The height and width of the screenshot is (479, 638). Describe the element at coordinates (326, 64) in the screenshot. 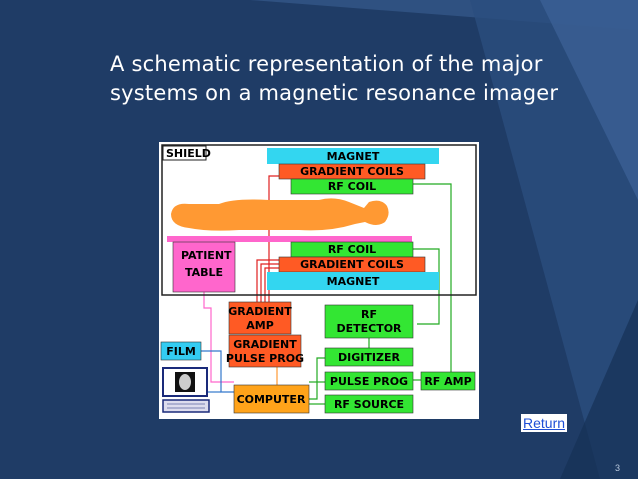

I see `slide-title-line-1: A schematic representation of the major` at that location.